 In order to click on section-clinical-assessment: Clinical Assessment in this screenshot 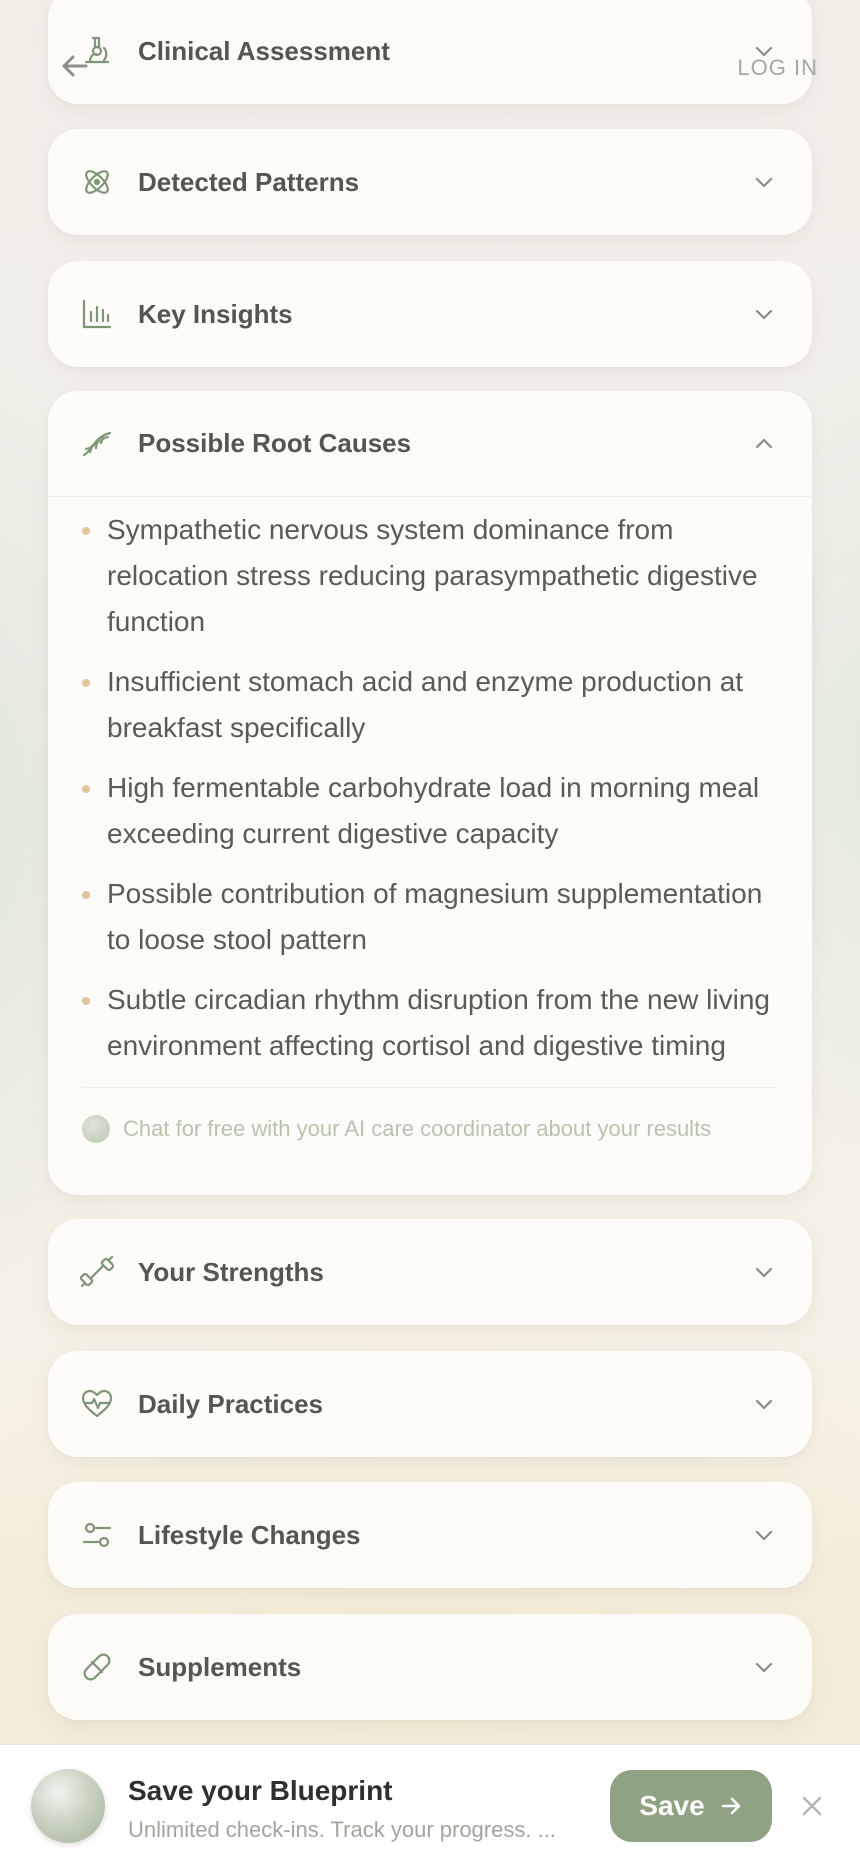, I will do `click(430, 52)`.